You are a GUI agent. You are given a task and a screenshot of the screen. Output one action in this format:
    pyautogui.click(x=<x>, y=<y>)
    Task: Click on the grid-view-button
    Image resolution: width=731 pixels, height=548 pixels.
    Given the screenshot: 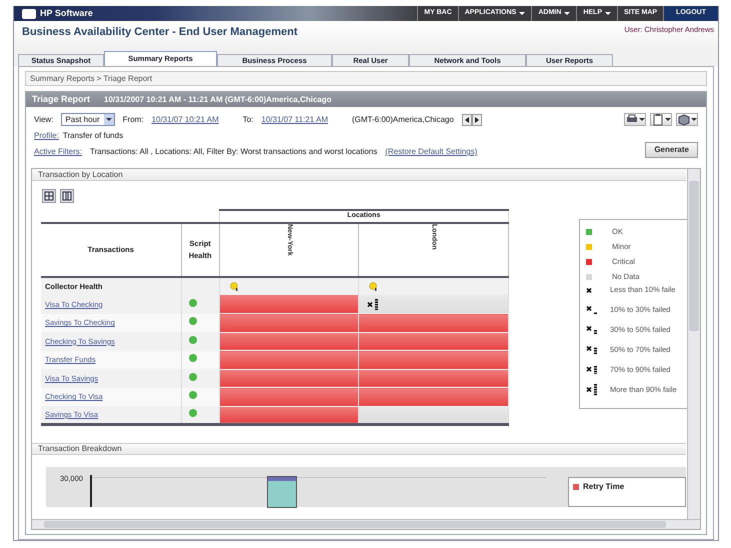 What is the action you would take?
    pyautogui.click(x=49, y=196)
    